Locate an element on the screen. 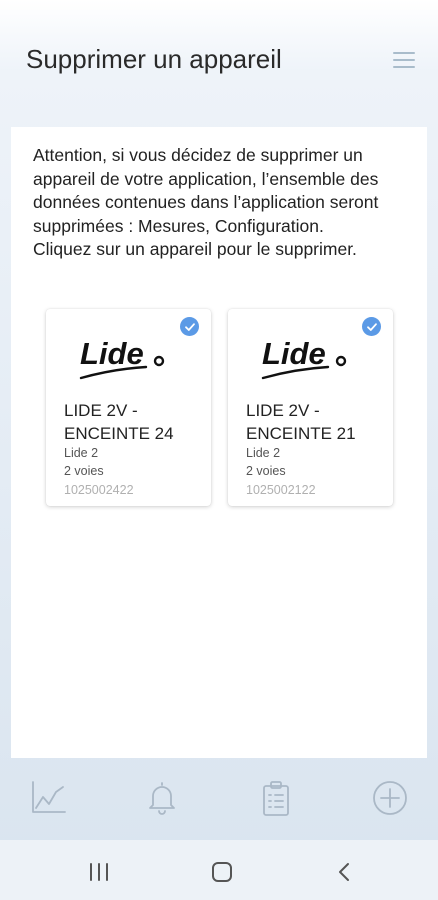  page-title: Supprimer un appareil is located at coordinates (154, 59).